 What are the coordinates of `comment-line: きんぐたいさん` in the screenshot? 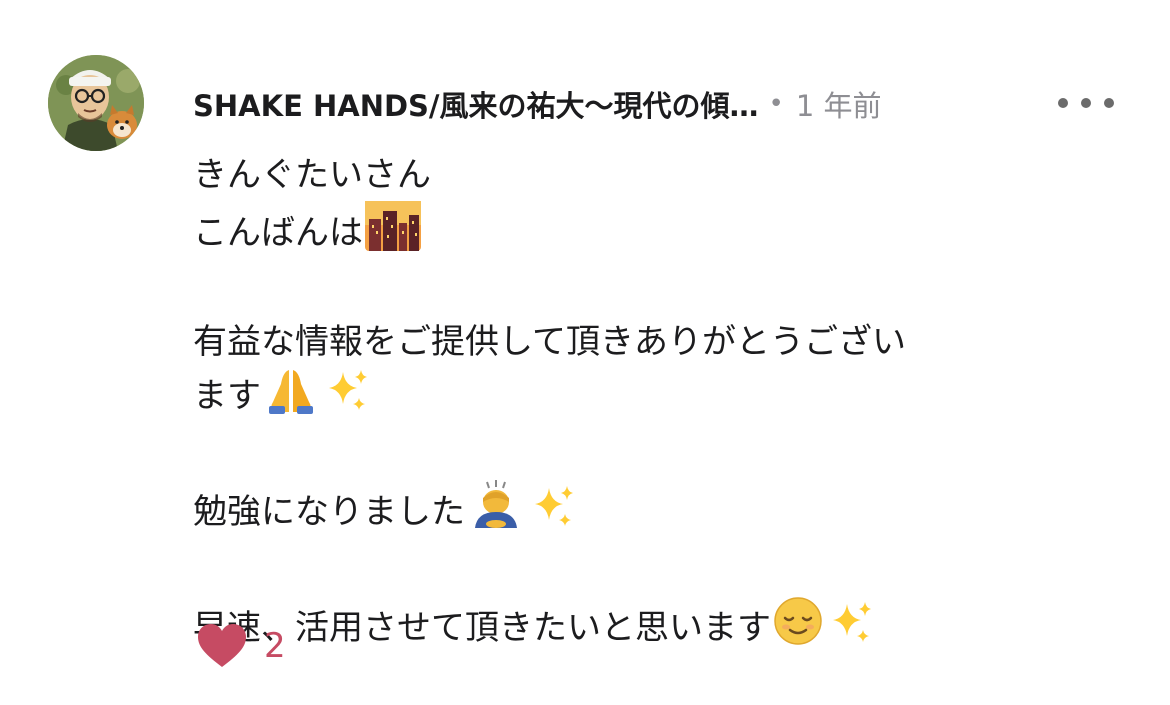 It's located at (643, 175).